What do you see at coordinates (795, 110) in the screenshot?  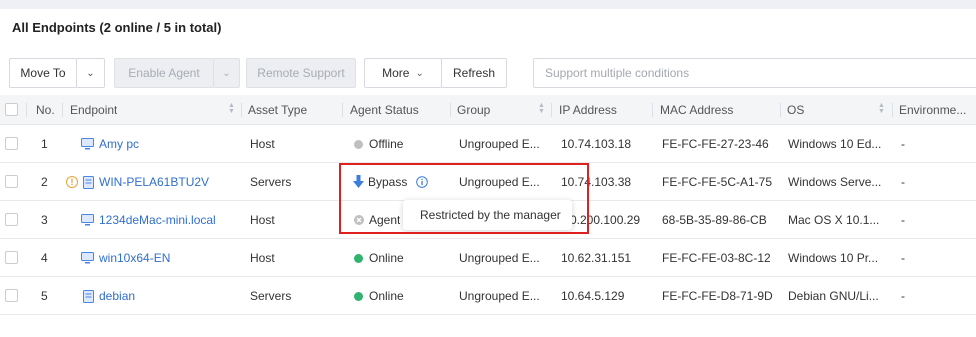 I see `column-os: OS` at bounding box center [795, 110].